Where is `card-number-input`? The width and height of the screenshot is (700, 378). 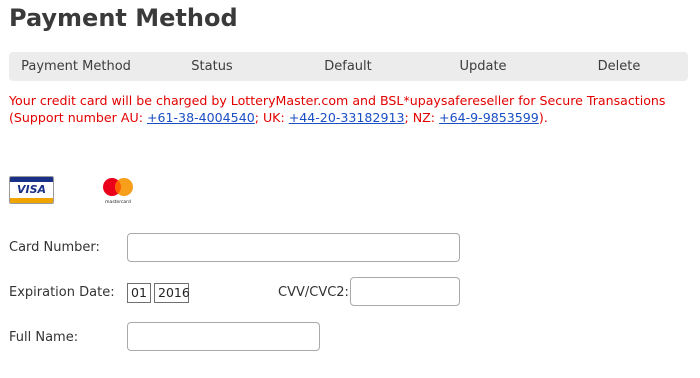
card-number-input is located at coordinates (293, 247).